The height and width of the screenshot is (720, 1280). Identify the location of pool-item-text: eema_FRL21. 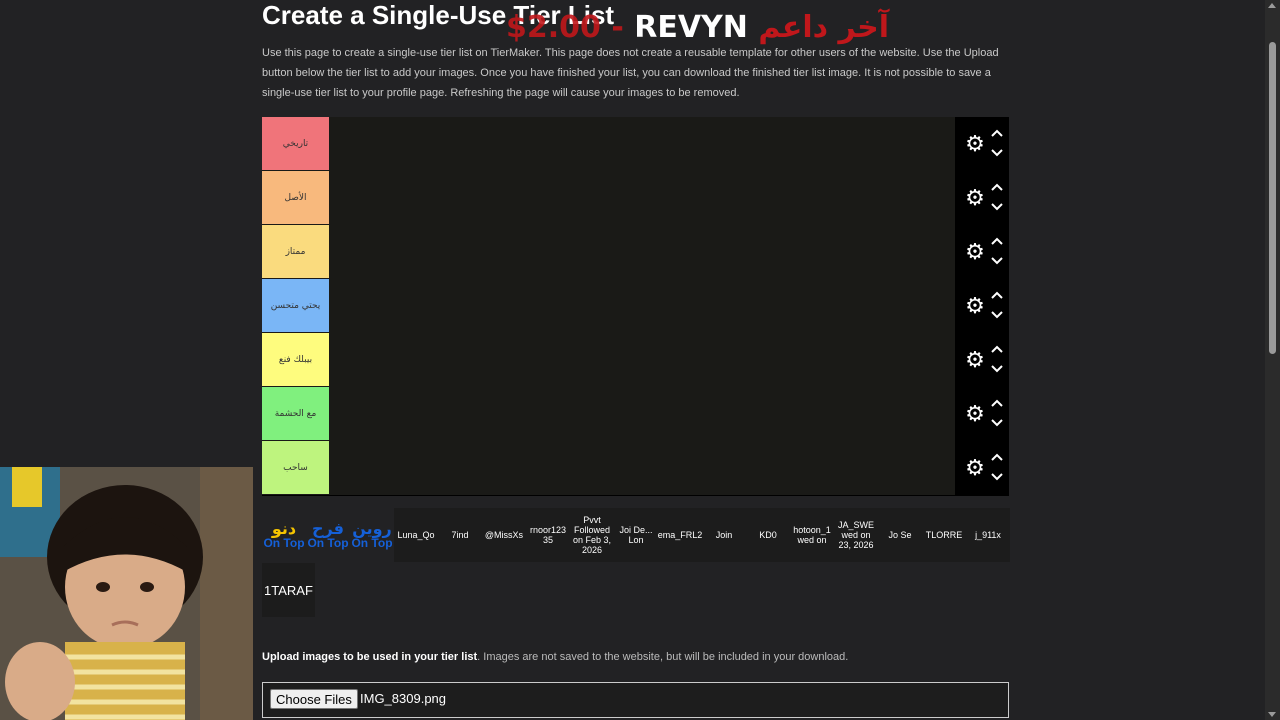
(680, 535).